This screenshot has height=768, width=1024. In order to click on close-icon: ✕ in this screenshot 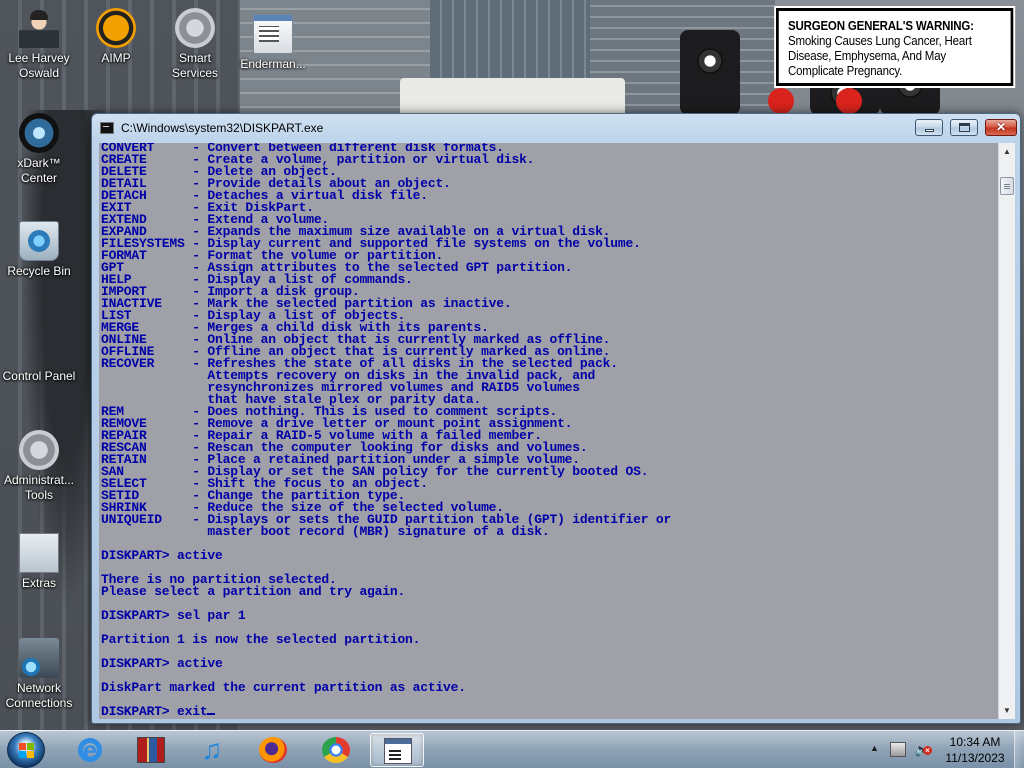, I will do `click(1001, 127)`.